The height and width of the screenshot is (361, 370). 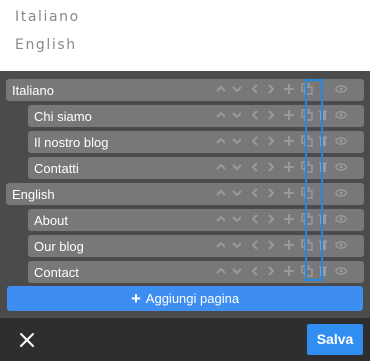 What do you see at coordinates (335, 339) in the screenshot?
I see `save-button: Salva` at bounding box center [335, 339].